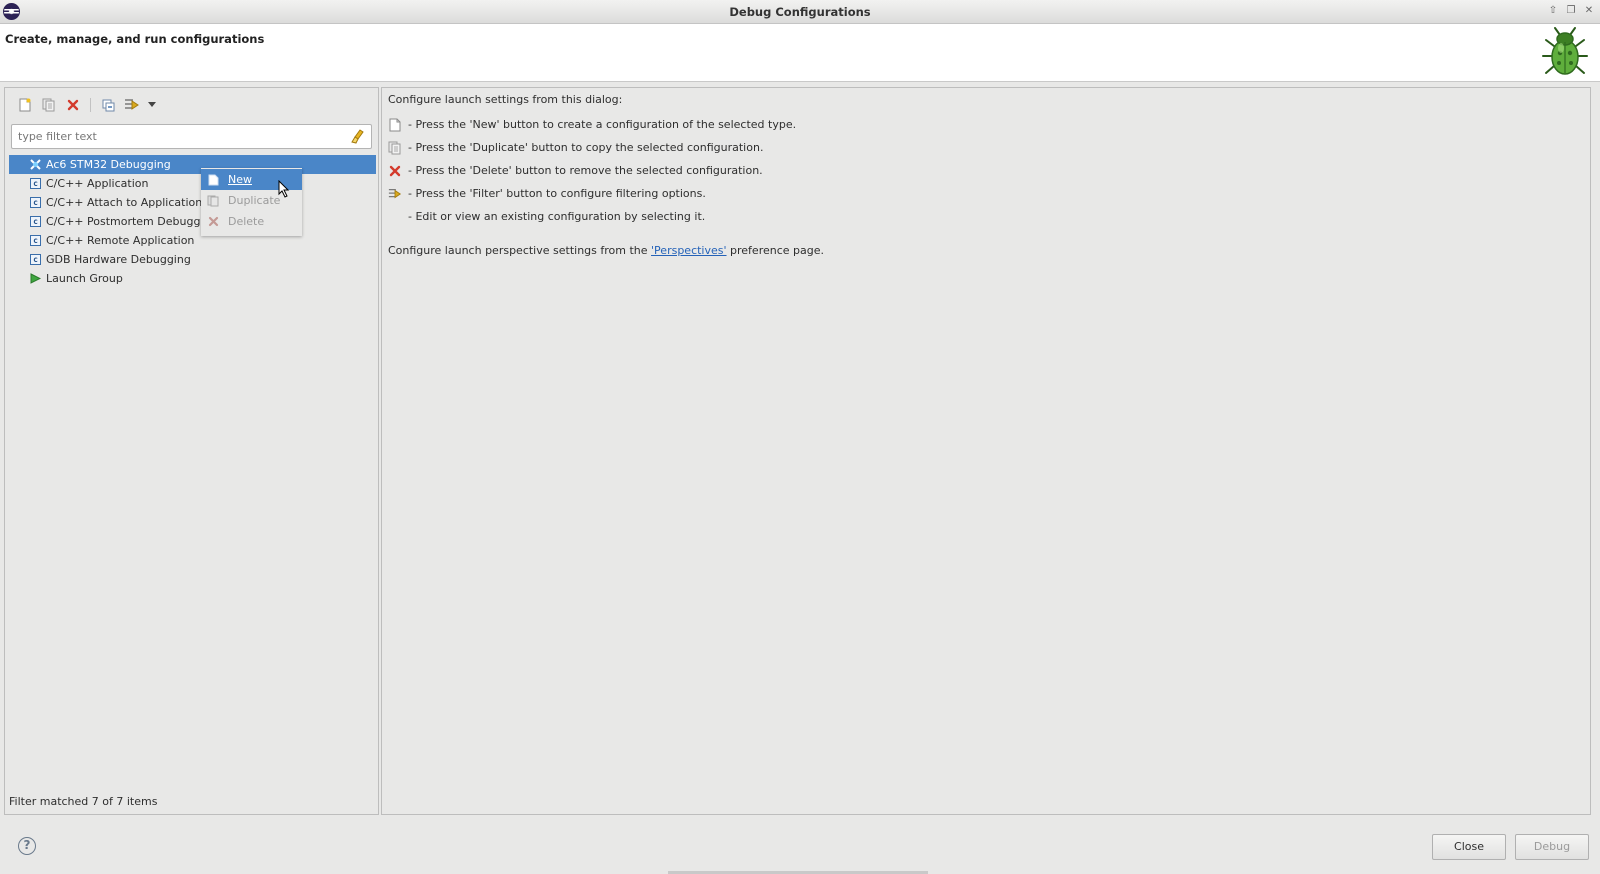 The image size is (1600, 874). What do you see at coordinates (1589, 11) in the screenshot?
I see `close-icon: ✕` at bounding box center [1589, 11].